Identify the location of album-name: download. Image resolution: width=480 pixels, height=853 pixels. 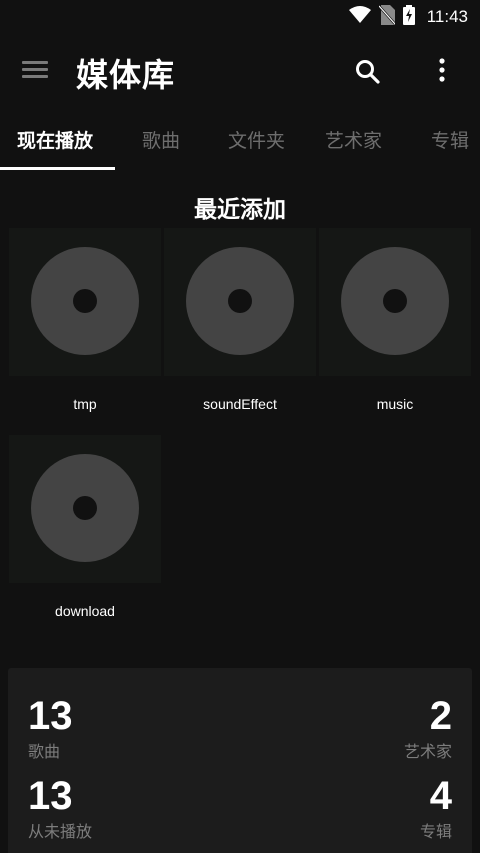
(85, 611).